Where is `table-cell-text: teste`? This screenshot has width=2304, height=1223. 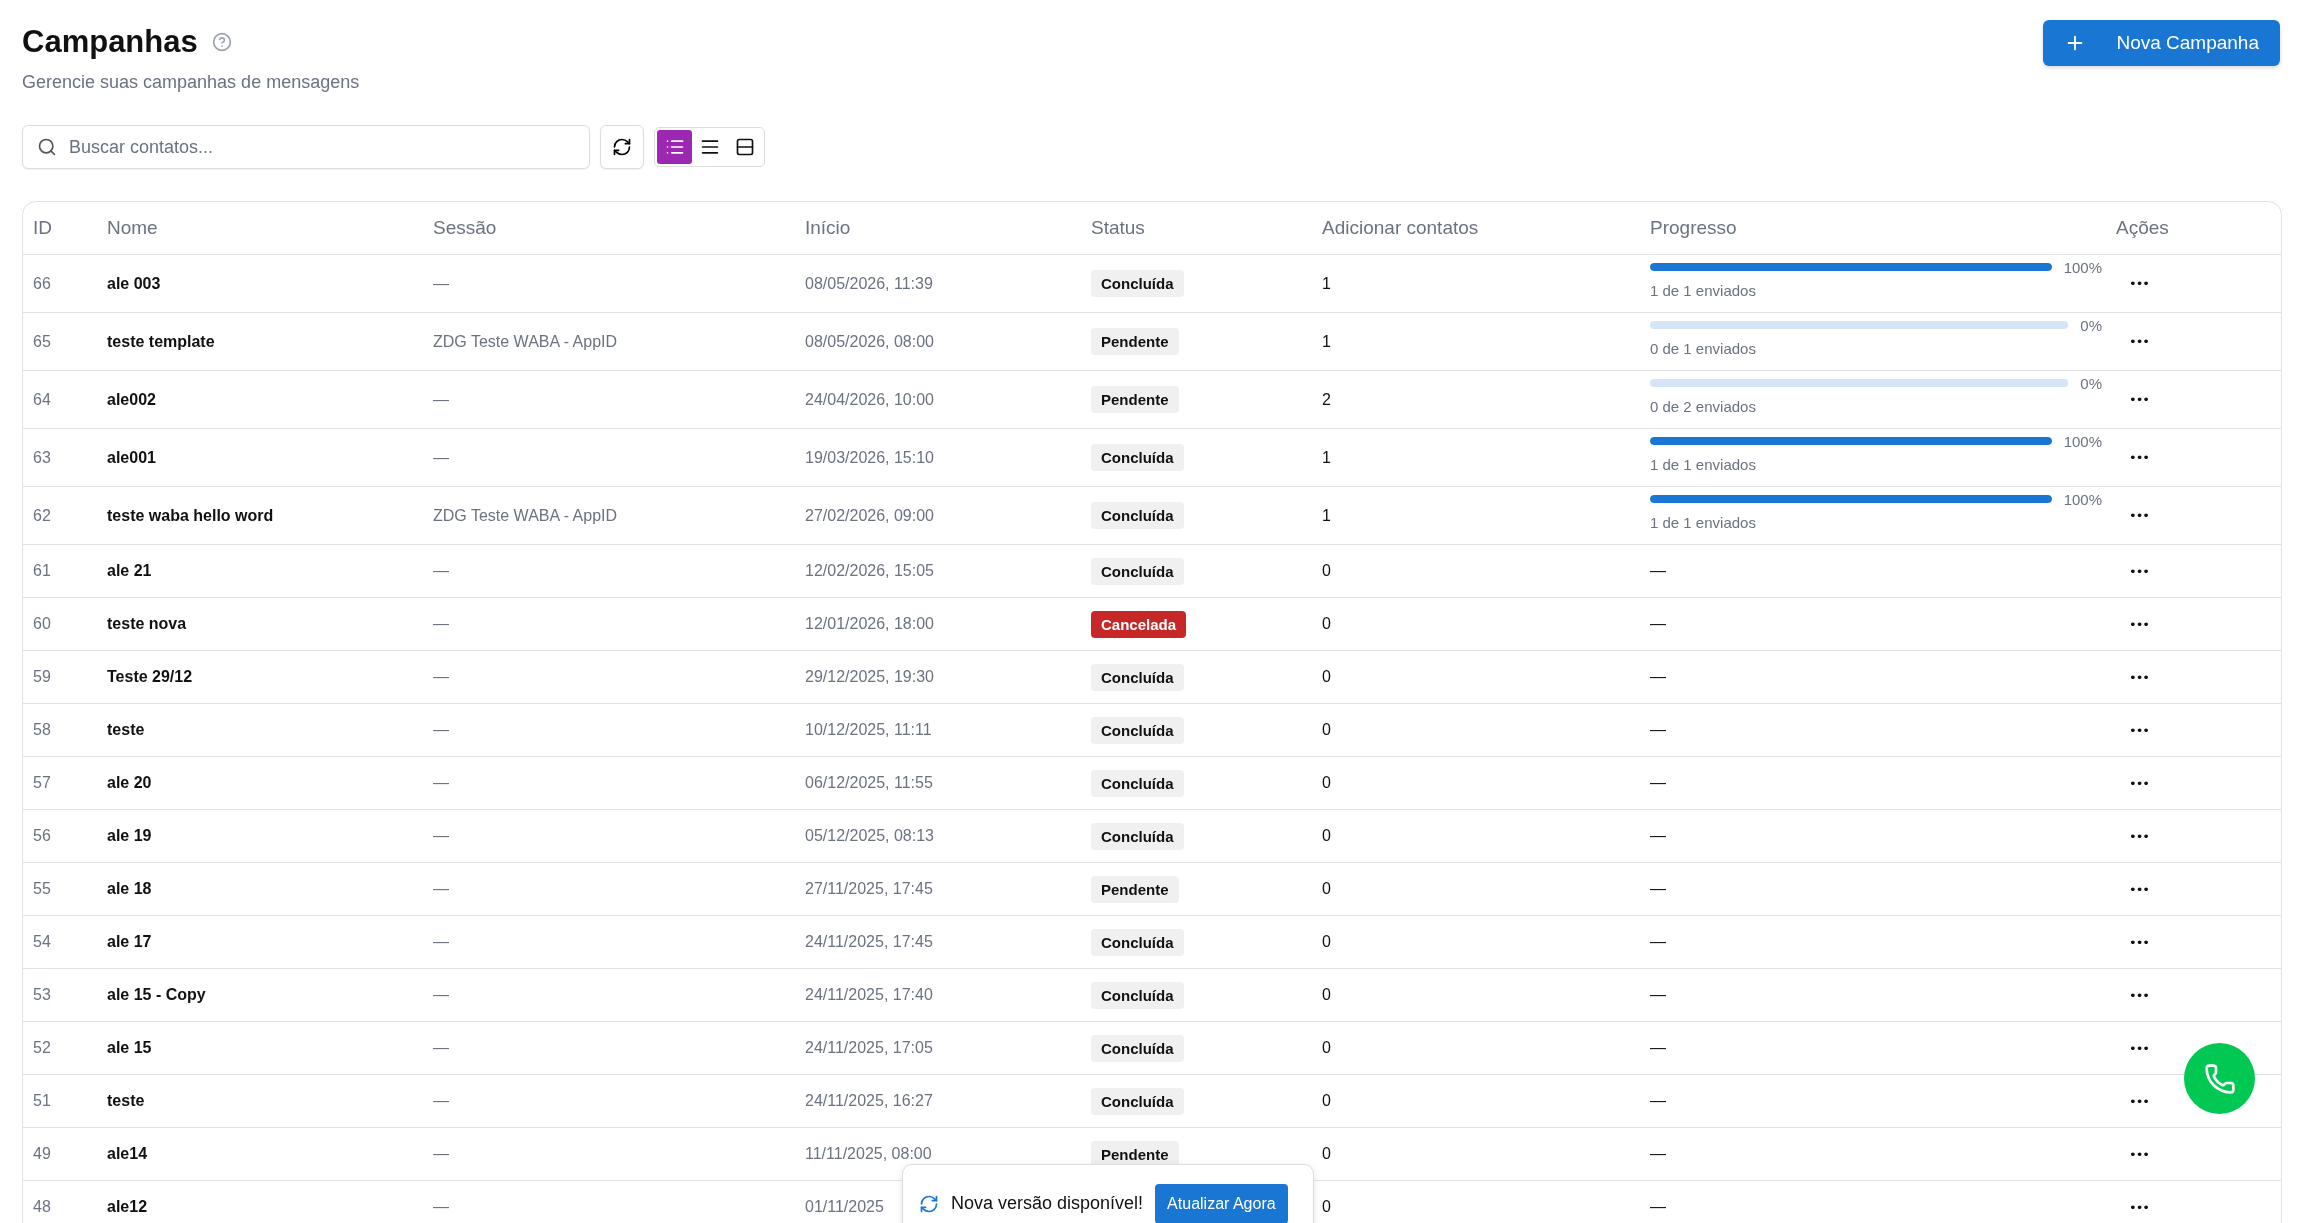
table-cell-text: teste is located at coordinates (125, 1101).